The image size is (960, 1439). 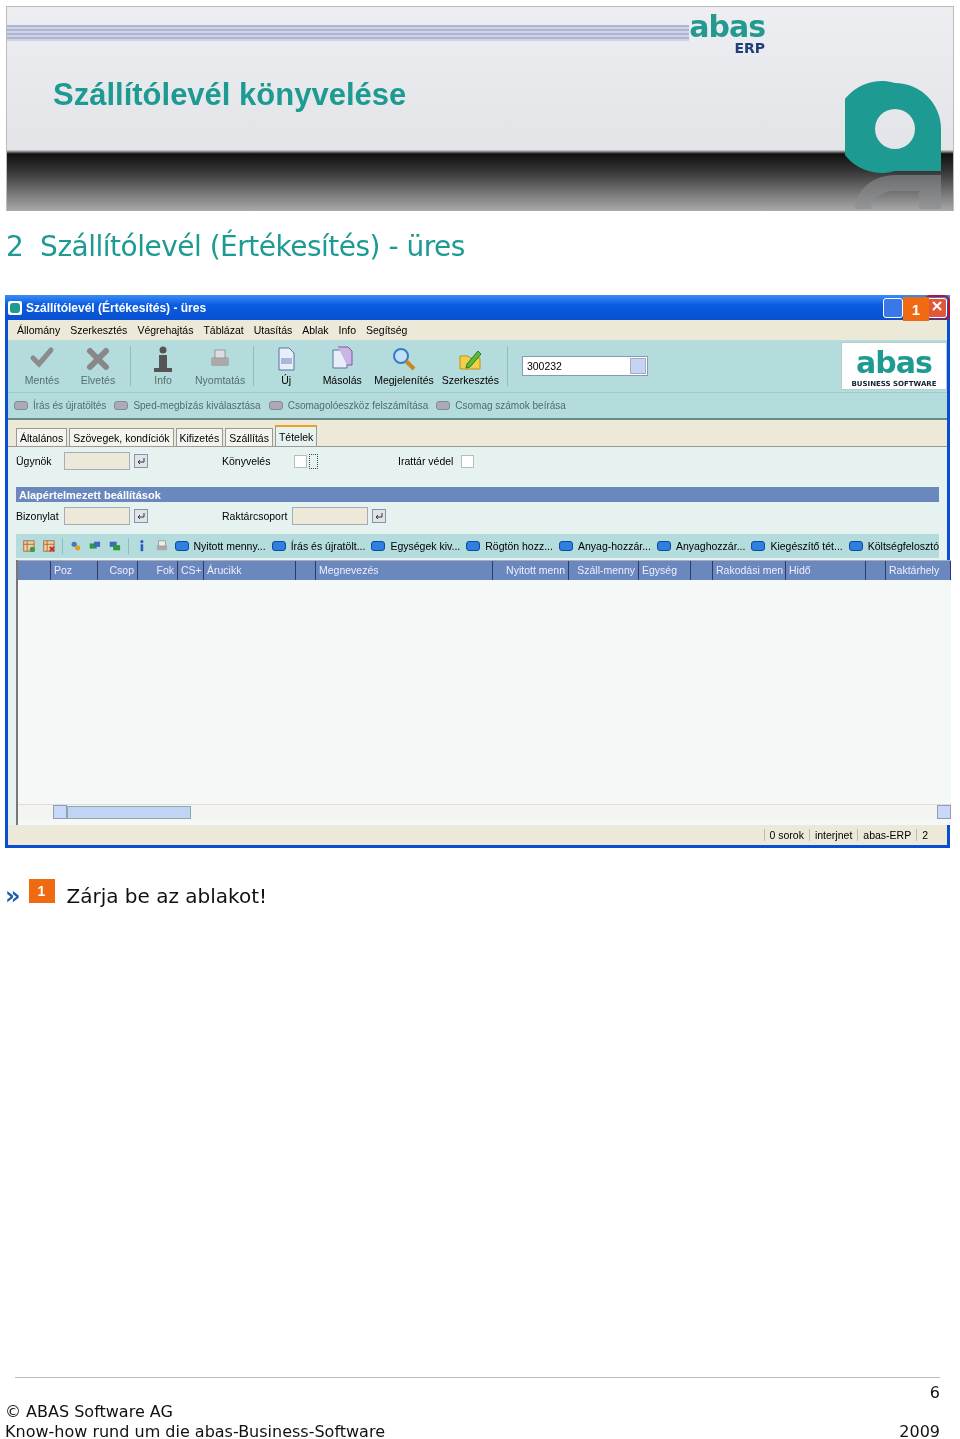 I want to click on page-number: 6, so click(x=934, y=1392).